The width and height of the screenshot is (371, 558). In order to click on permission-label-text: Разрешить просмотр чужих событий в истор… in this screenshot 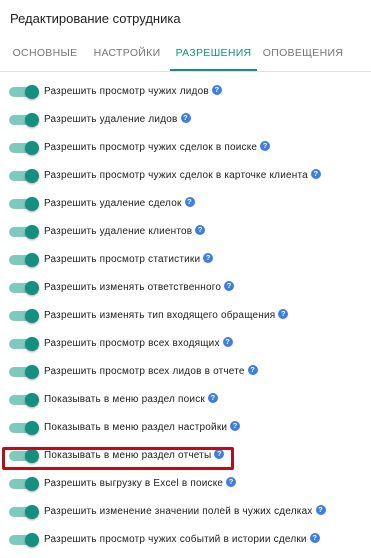, I will do `click(175, 539)`.